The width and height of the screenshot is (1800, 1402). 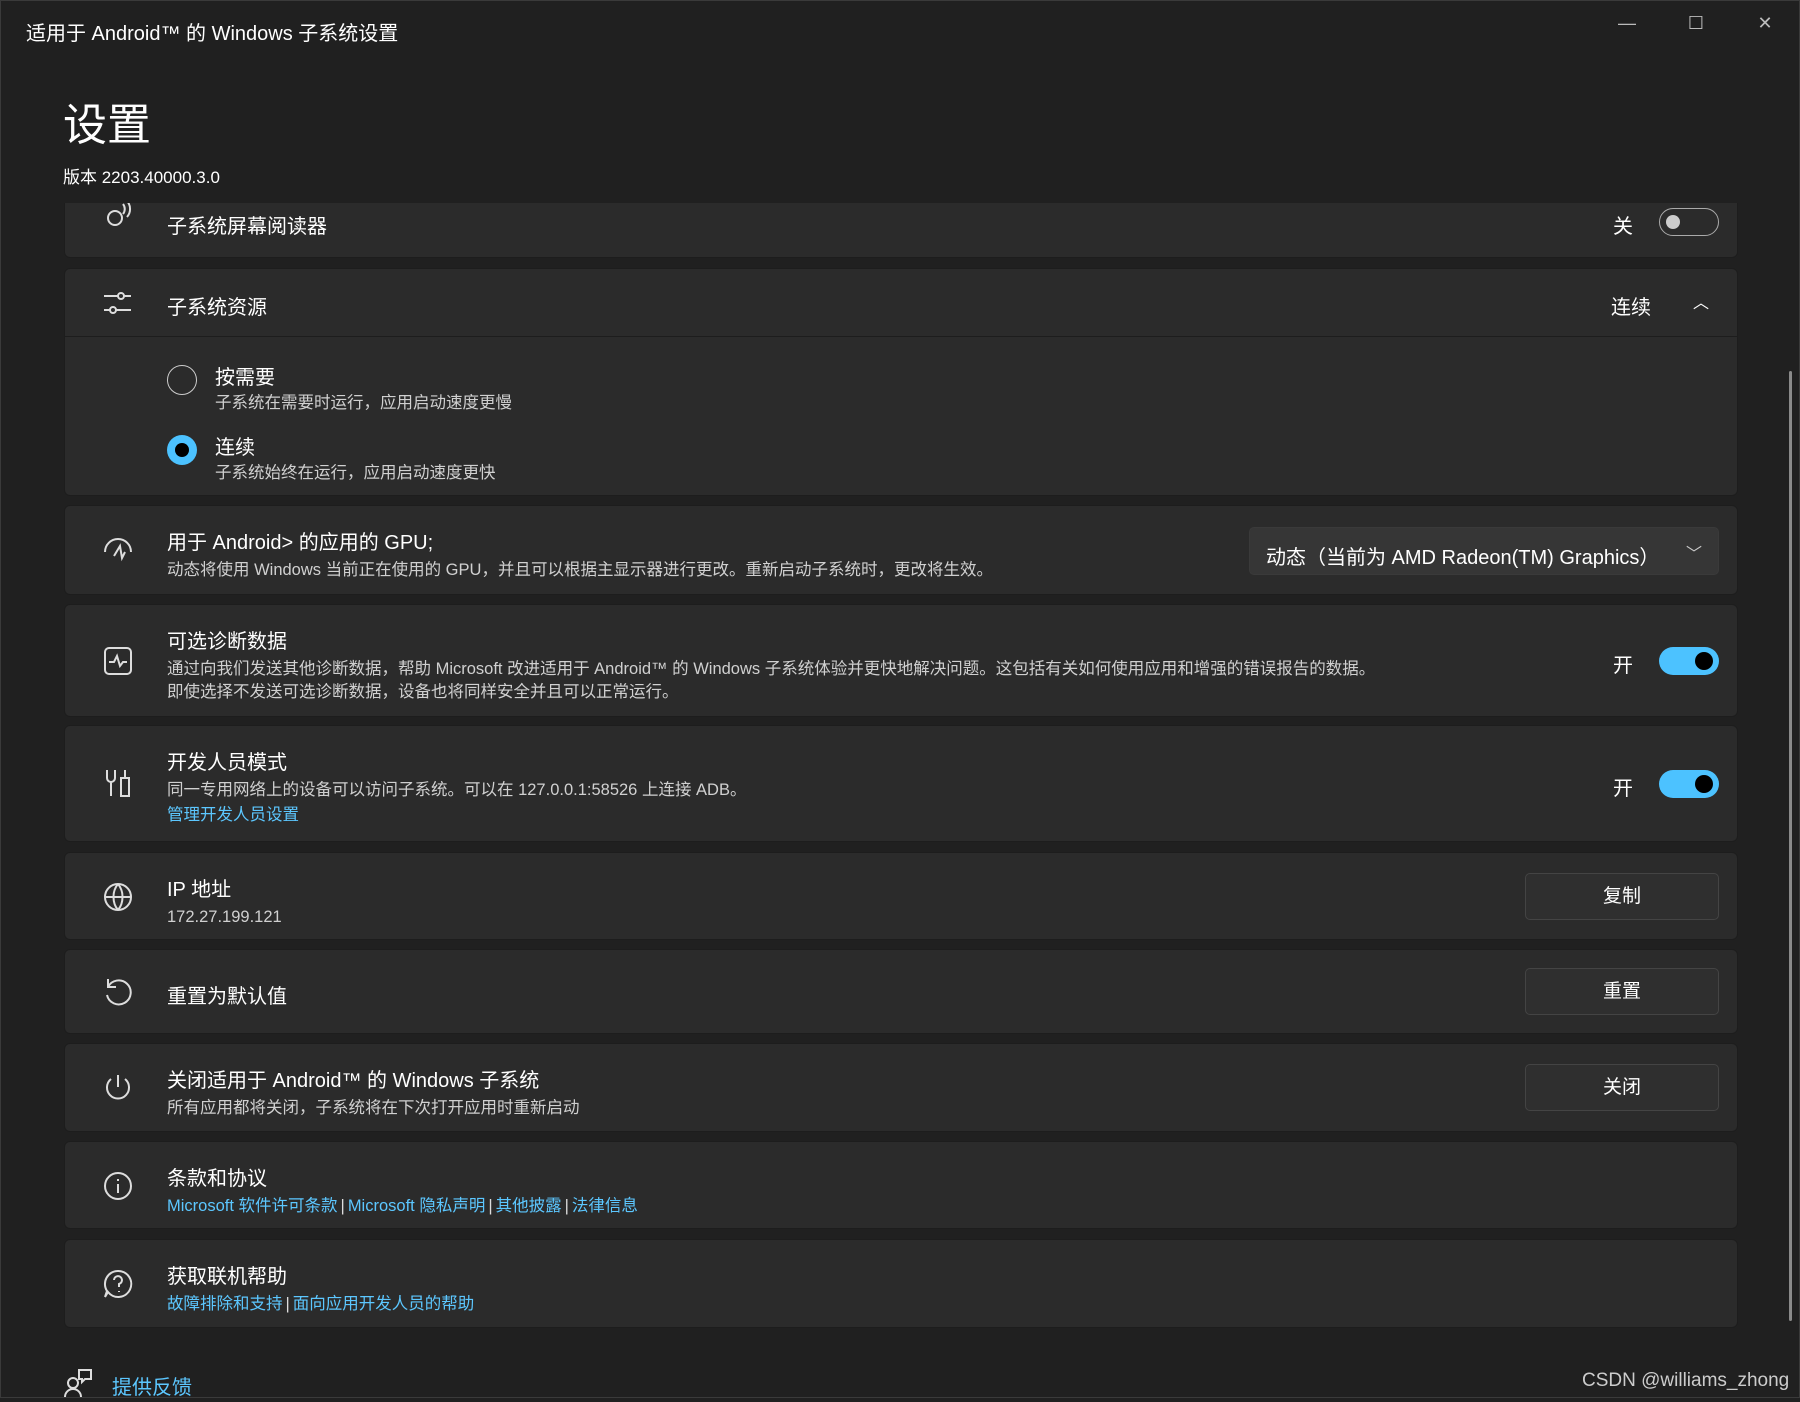 What do you see at coordinates (235, 448) in the screenshot?
I see `option-label: 连续` at bounding box center [235, 448].